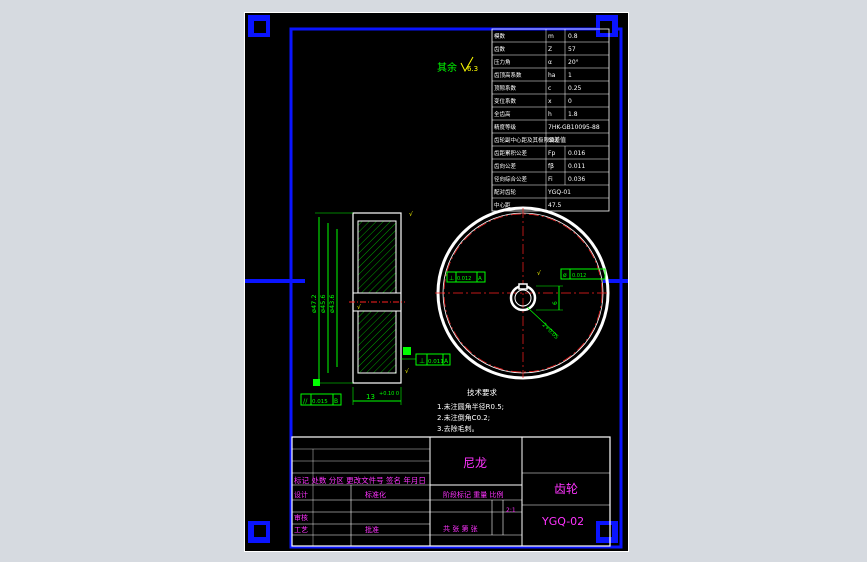 The image size is (867, 562). I want to click on perpendicularity-frame: ⊥ 0.011 A, so click(433, 359).